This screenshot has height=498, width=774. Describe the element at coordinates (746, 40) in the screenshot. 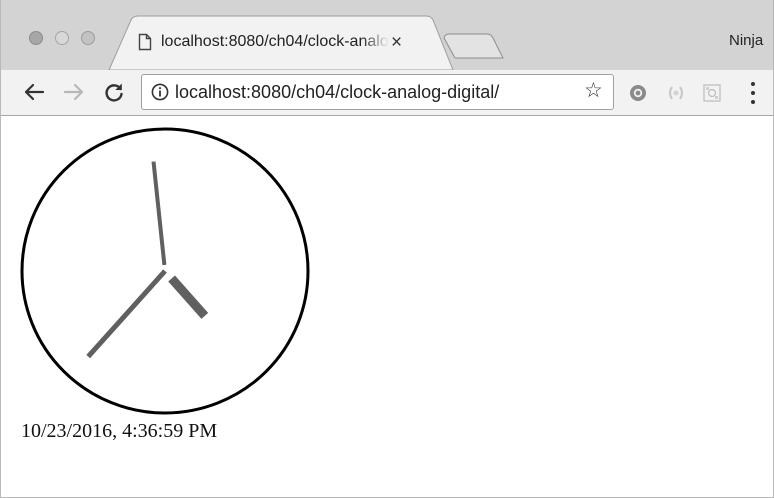

I see `profile-name: Ninja` at that location.